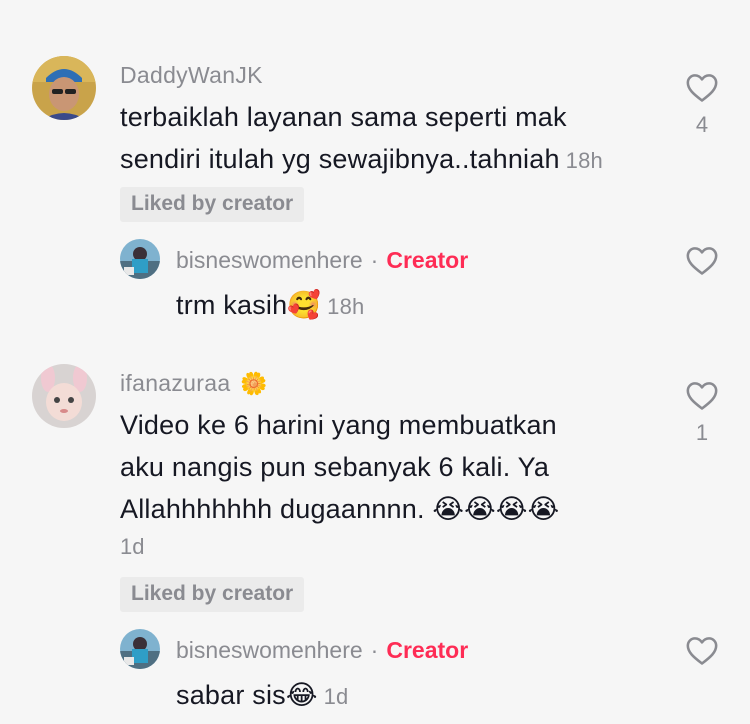 This screenshot has width=750, height=724. What do you see at coordinates (702, 432) in the screenshot?
I see `like-count: 1` at bounding box center [702, 432].